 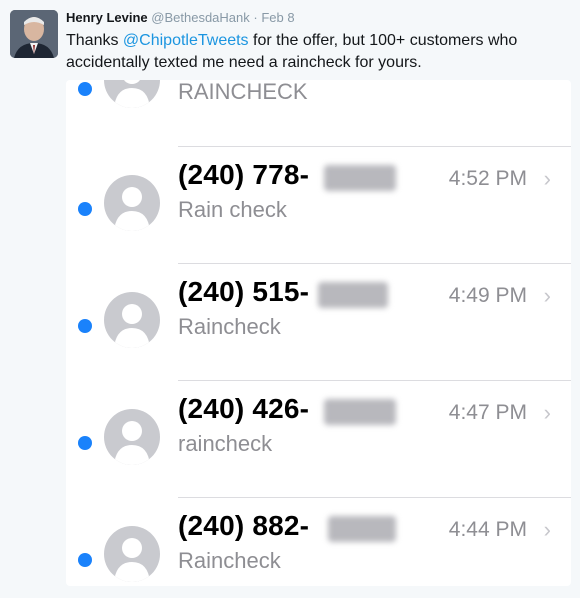 I want to click on sender-phone: (240) 426-, so click(x=244, y=408).